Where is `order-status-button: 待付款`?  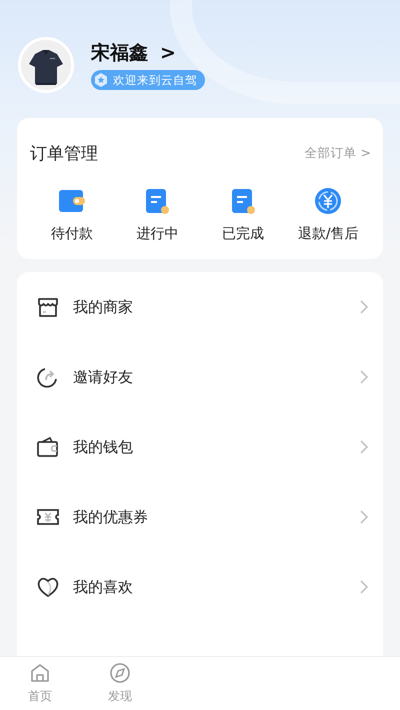
order-status-button: 待付款 is located at coordinates (71, 215).